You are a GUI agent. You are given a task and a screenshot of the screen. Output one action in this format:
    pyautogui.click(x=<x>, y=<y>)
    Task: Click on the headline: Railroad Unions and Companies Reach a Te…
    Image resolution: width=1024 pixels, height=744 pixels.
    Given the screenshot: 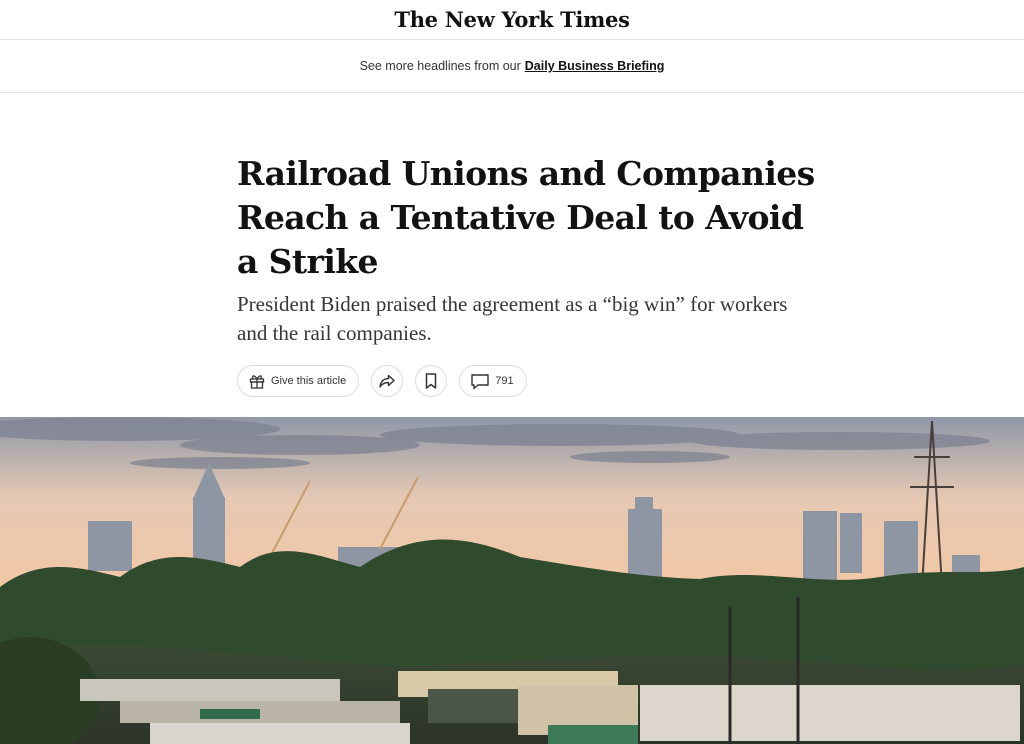 What is the action you would take?
    pyautogui.click(x=526, y=217)
    